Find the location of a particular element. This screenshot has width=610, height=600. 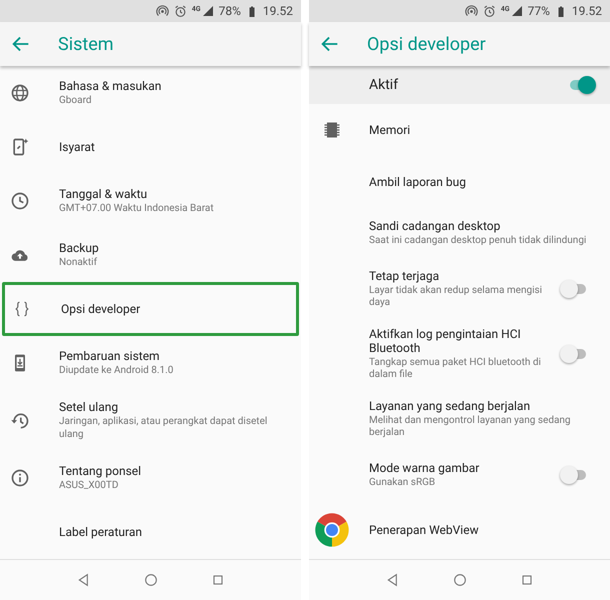

item-summary: Nonaktif is located at coordinates (78, 263).